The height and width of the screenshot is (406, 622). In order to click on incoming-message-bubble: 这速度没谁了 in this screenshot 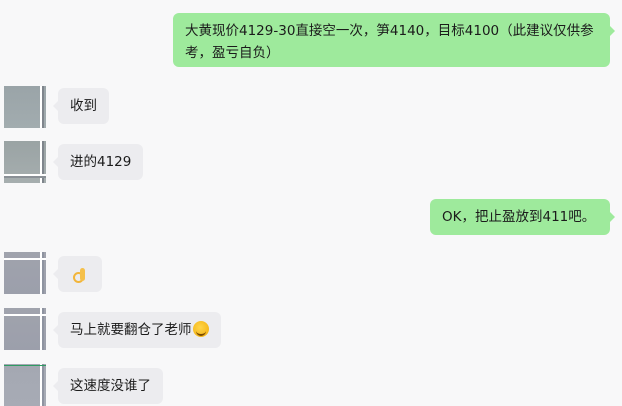, I will do `click(108, 386)`.